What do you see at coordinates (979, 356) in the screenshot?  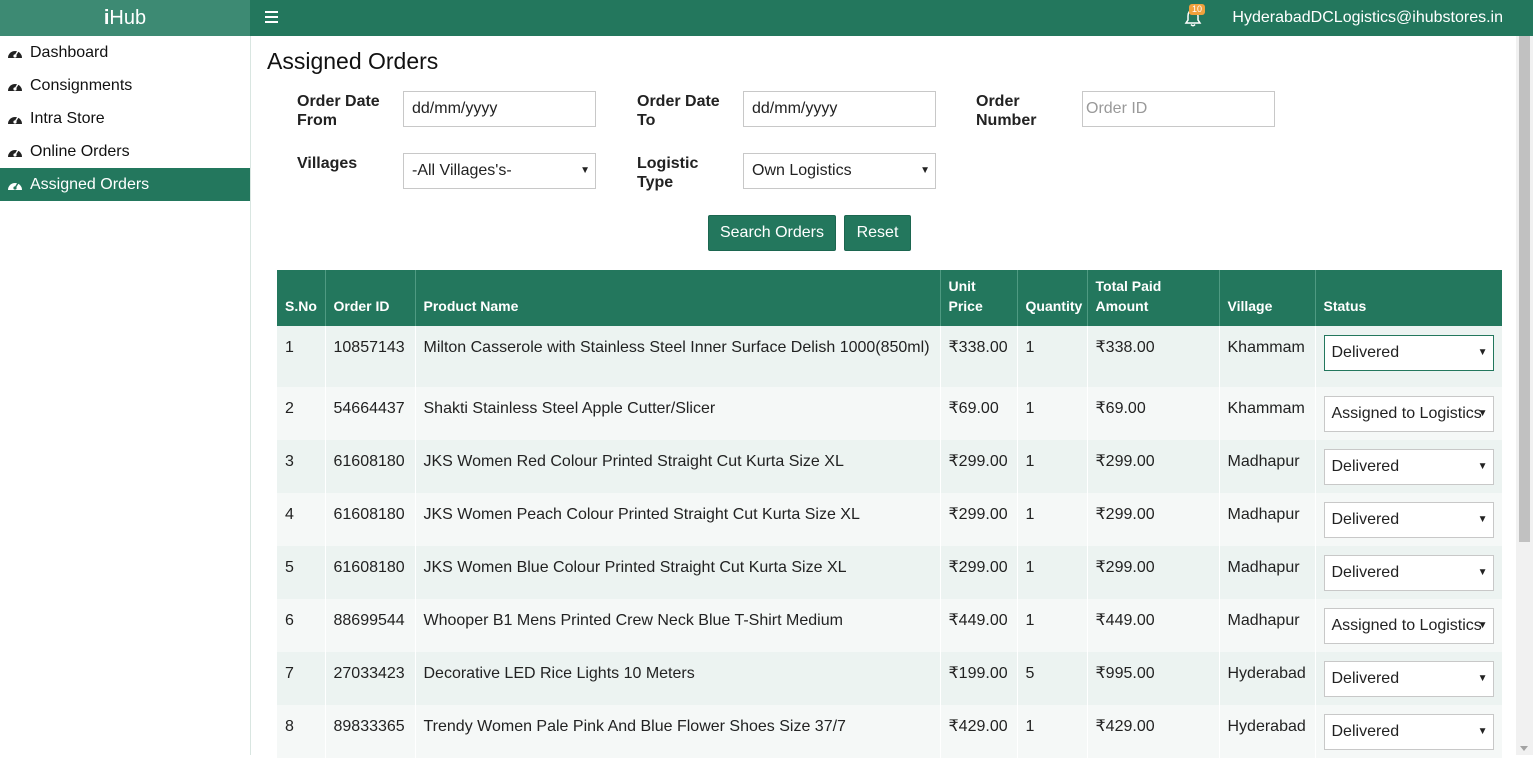 I see `cell-unit-price: ₹338.00` at bounding box center [979, 356].